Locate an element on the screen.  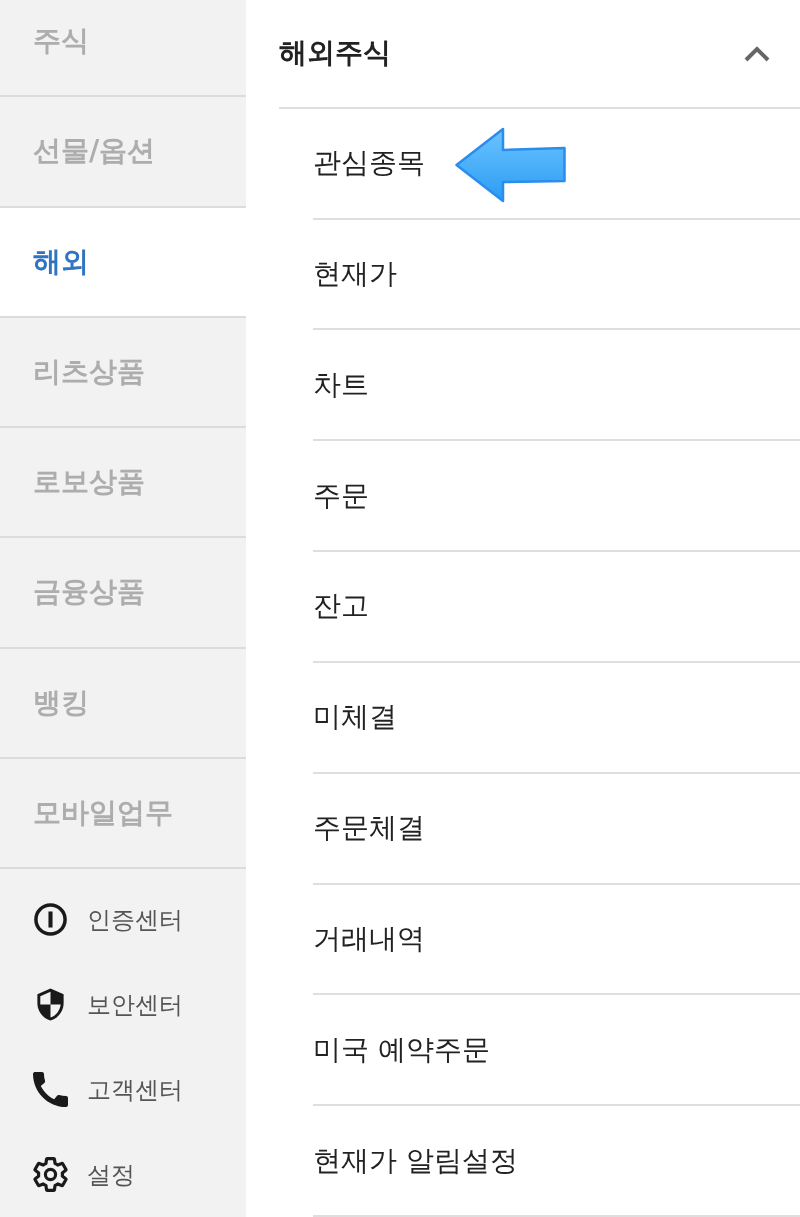
menu-item: 잔고 is located at coordinates (556, 607).